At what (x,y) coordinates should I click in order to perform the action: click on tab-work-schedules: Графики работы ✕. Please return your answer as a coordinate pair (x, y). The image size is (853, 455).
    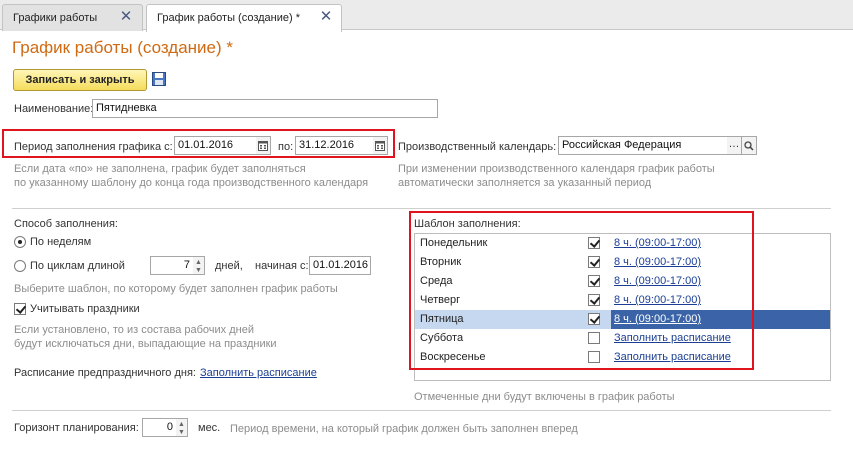
    Looking at the image, I should click on (72, 17).